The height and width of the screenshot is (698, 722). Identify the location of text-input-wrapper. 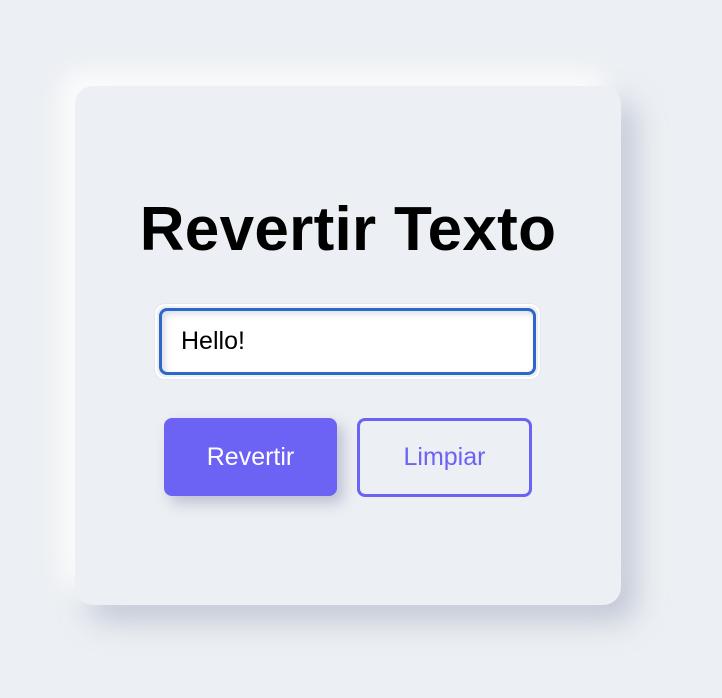
(347, 341).